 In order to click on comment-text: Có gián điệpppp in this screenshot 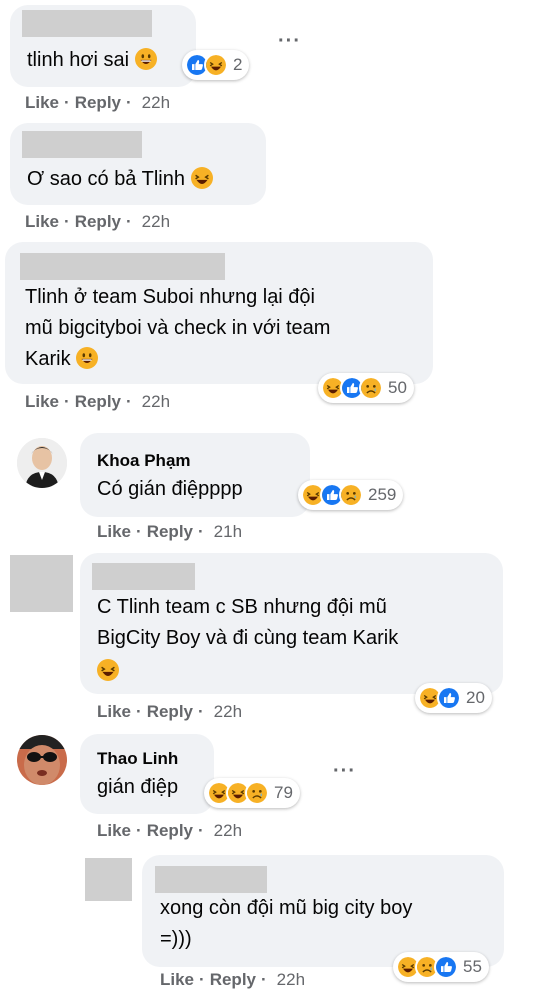, I will do `click(170, 489)`.